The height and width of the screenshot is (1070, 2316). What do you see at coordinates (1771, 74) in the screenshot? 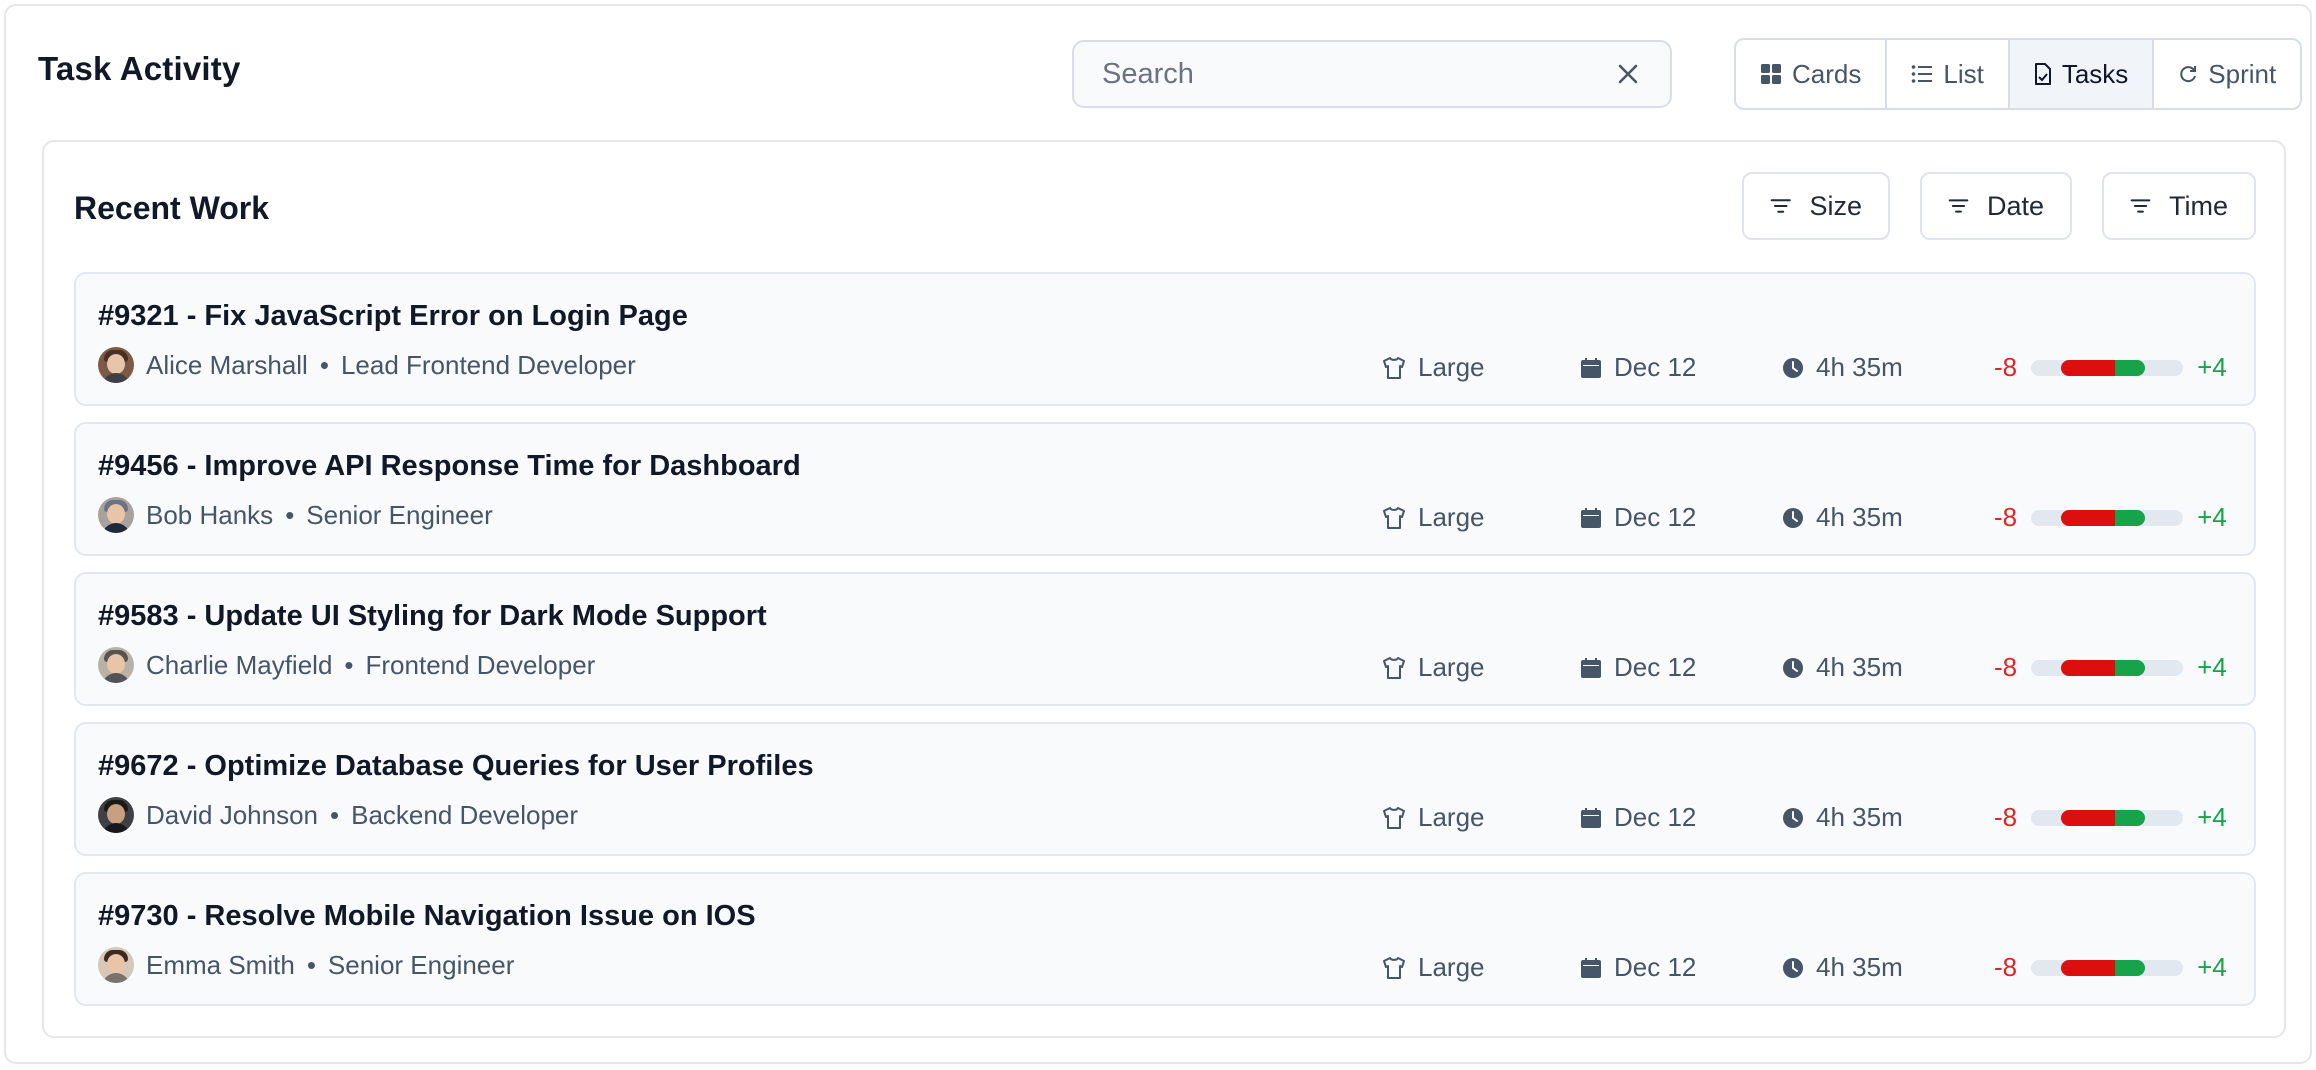
I see `grid-icon` at bounding box center [1771, 74].